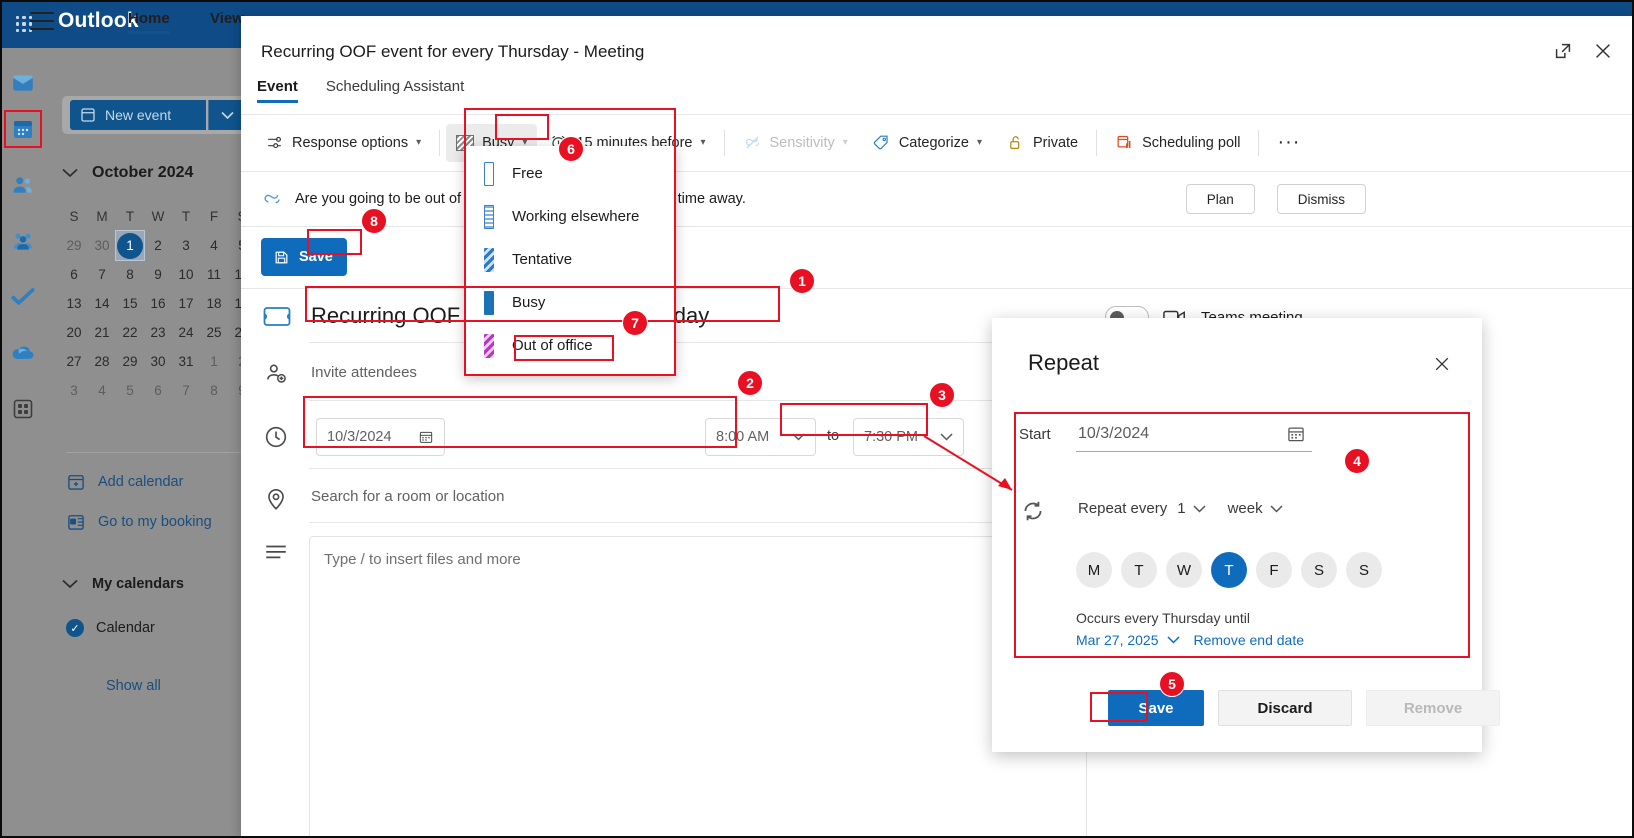  Describe the element at coordinates (23, 297) in the screenshot. I see `todo-check-icon` at that location.